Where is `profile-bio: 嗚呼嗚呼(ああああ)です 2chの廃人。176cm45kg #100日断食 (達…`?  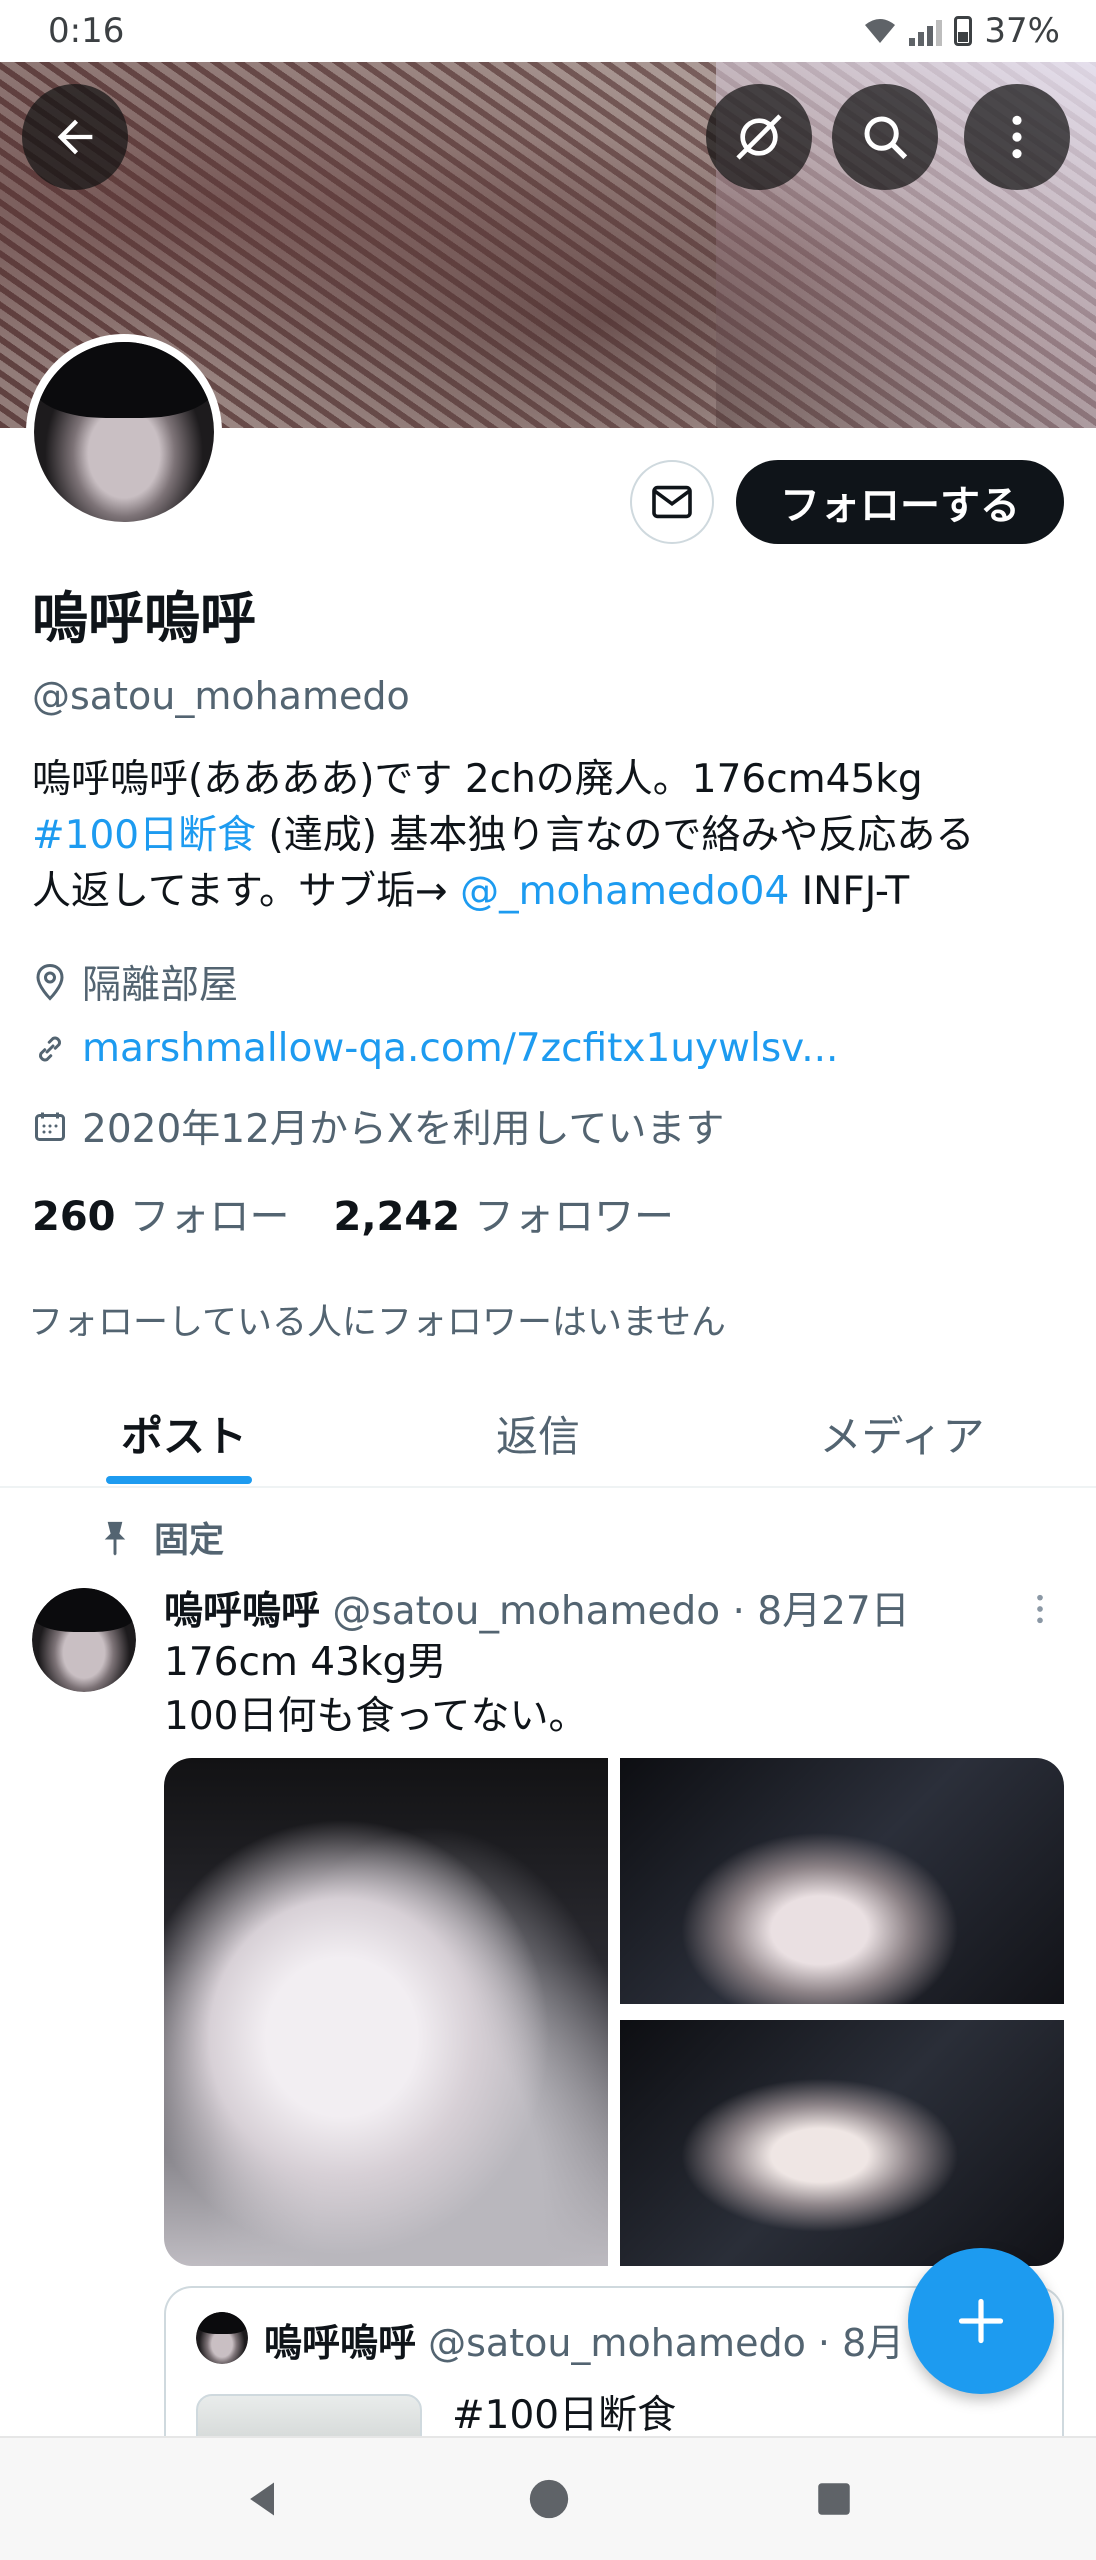 profile-bio: 嗚呼嗚呼(ああああ)です 2chの廃人。176cm45kg #100日断食 (達… is located at coordinates (552, 836).